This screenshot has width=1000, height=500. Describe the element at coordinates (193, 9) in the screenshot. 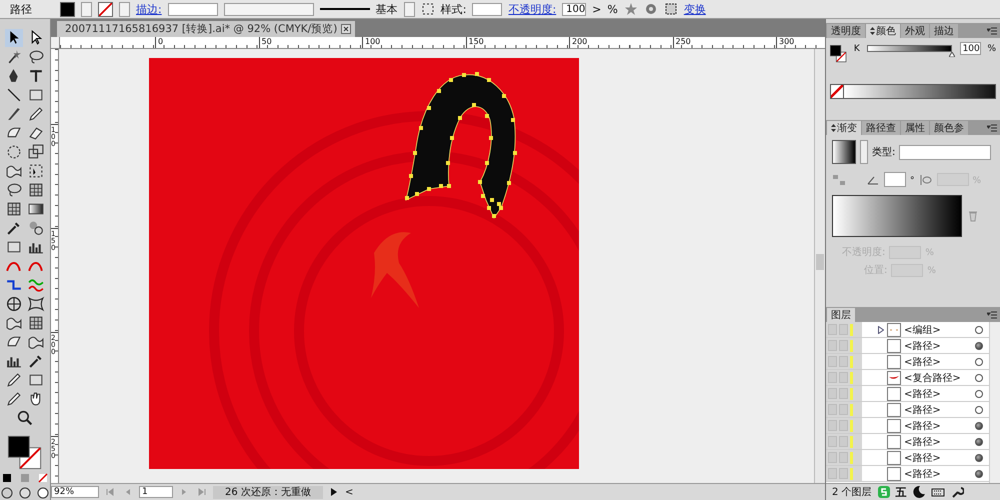

I see `stroke-weight-field` at that location.